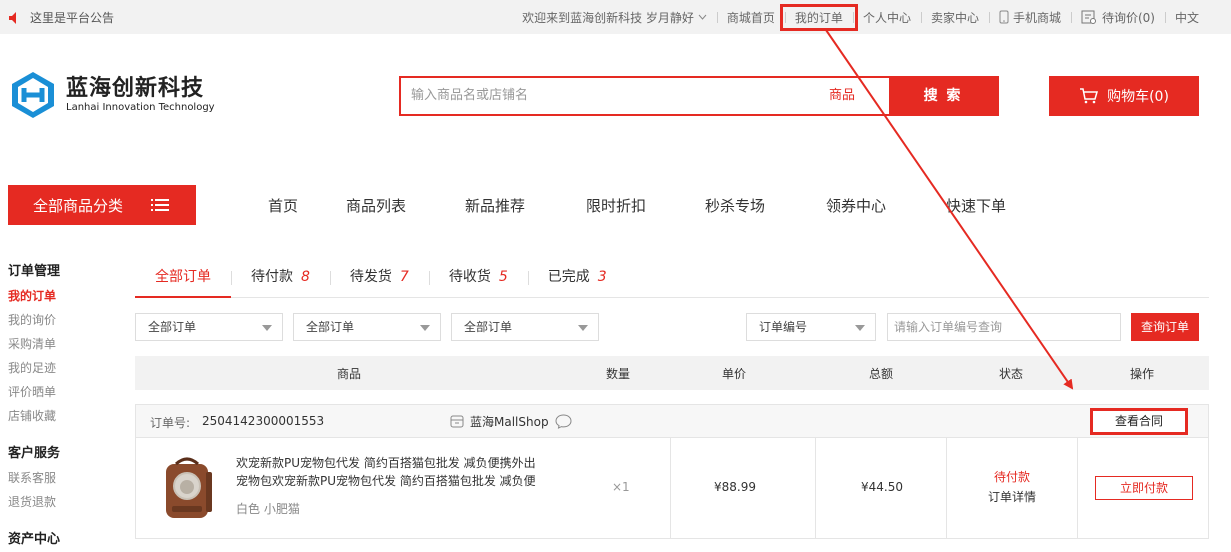  I want to click on search-button: 搜 索, so click(943, 96).